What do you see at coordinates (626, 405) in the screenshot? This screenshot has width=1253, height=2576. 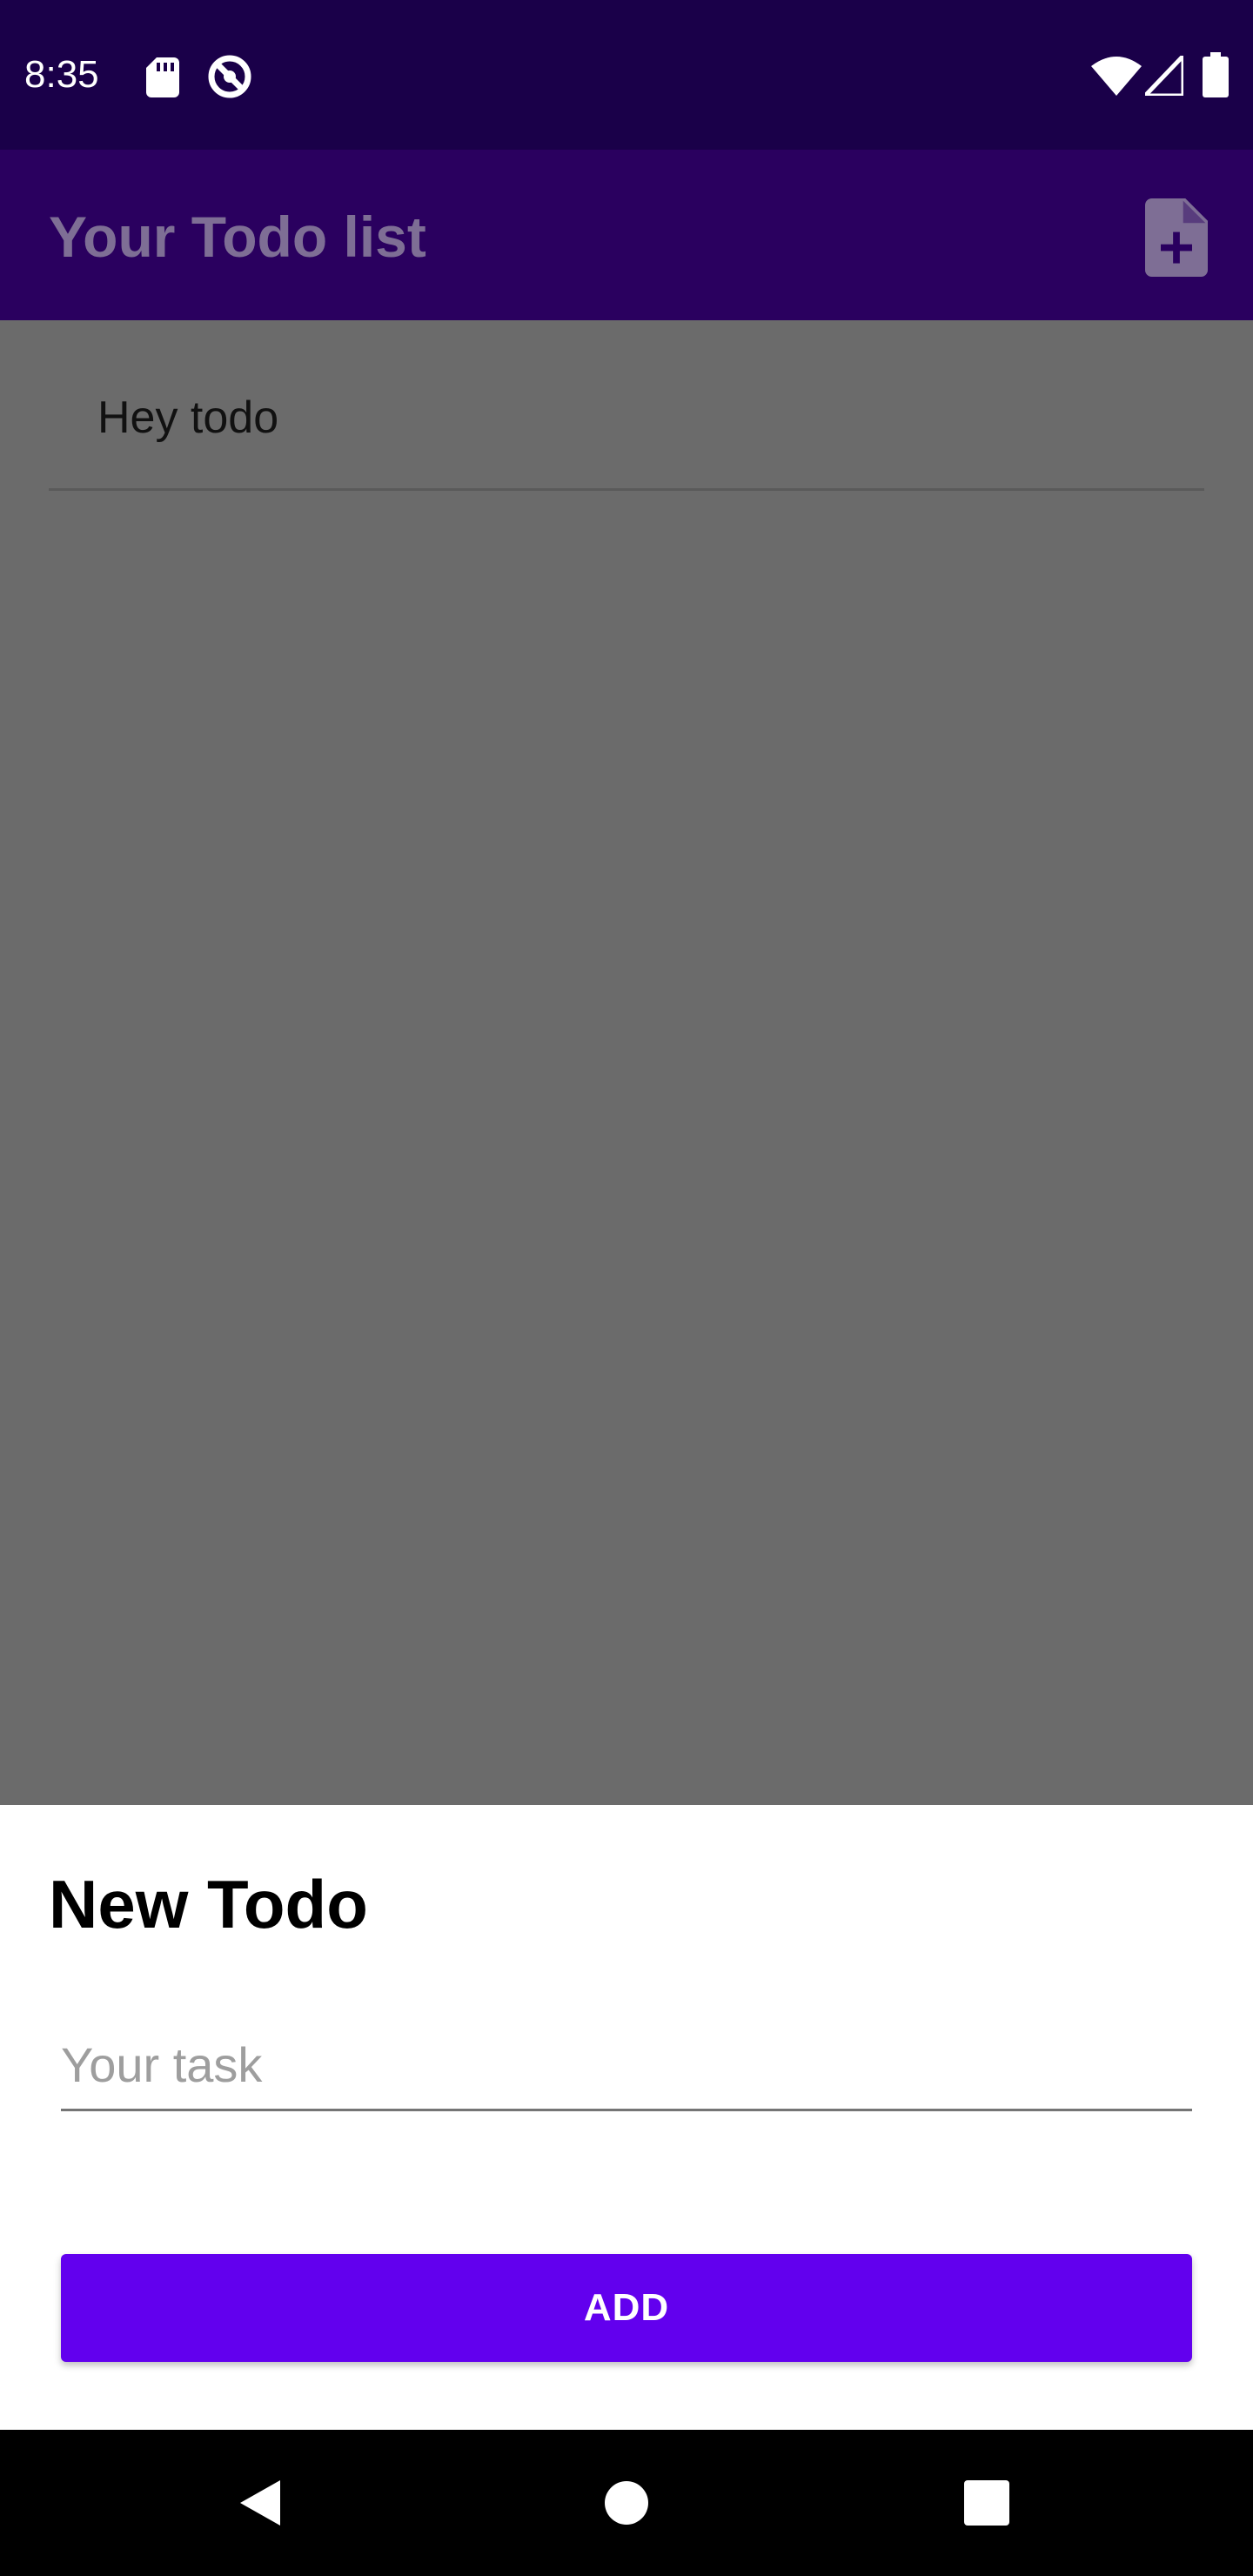 I see `list-item: Hey todo` at bounding box center [626, 405].